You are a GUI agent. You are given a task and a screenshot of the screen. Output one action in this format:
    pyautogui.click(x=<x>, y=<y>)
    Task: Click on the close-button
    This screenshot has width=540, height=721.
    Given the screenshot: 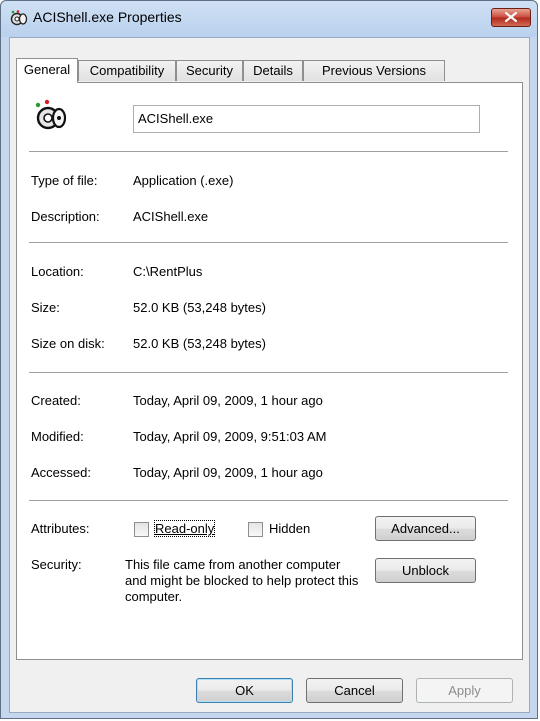 What is the action you would take?
    pyautogui.click(x=511, y=17)
    